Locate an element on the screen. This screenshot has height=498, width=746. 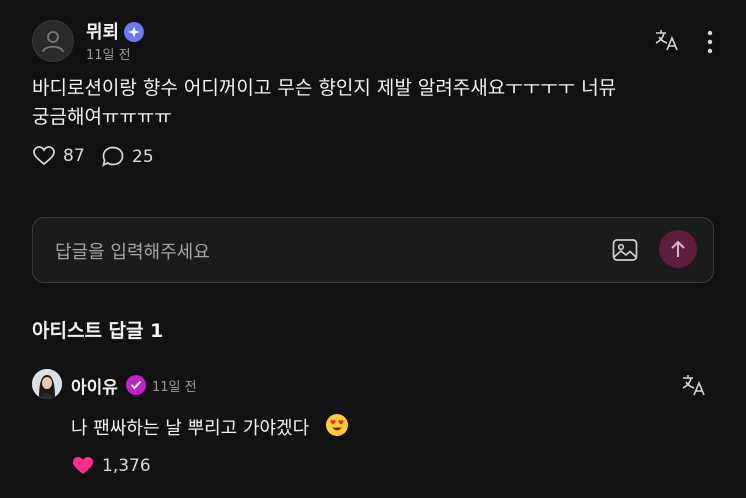
artist-like-button: 1,376 is located at coordinates (111, 466).